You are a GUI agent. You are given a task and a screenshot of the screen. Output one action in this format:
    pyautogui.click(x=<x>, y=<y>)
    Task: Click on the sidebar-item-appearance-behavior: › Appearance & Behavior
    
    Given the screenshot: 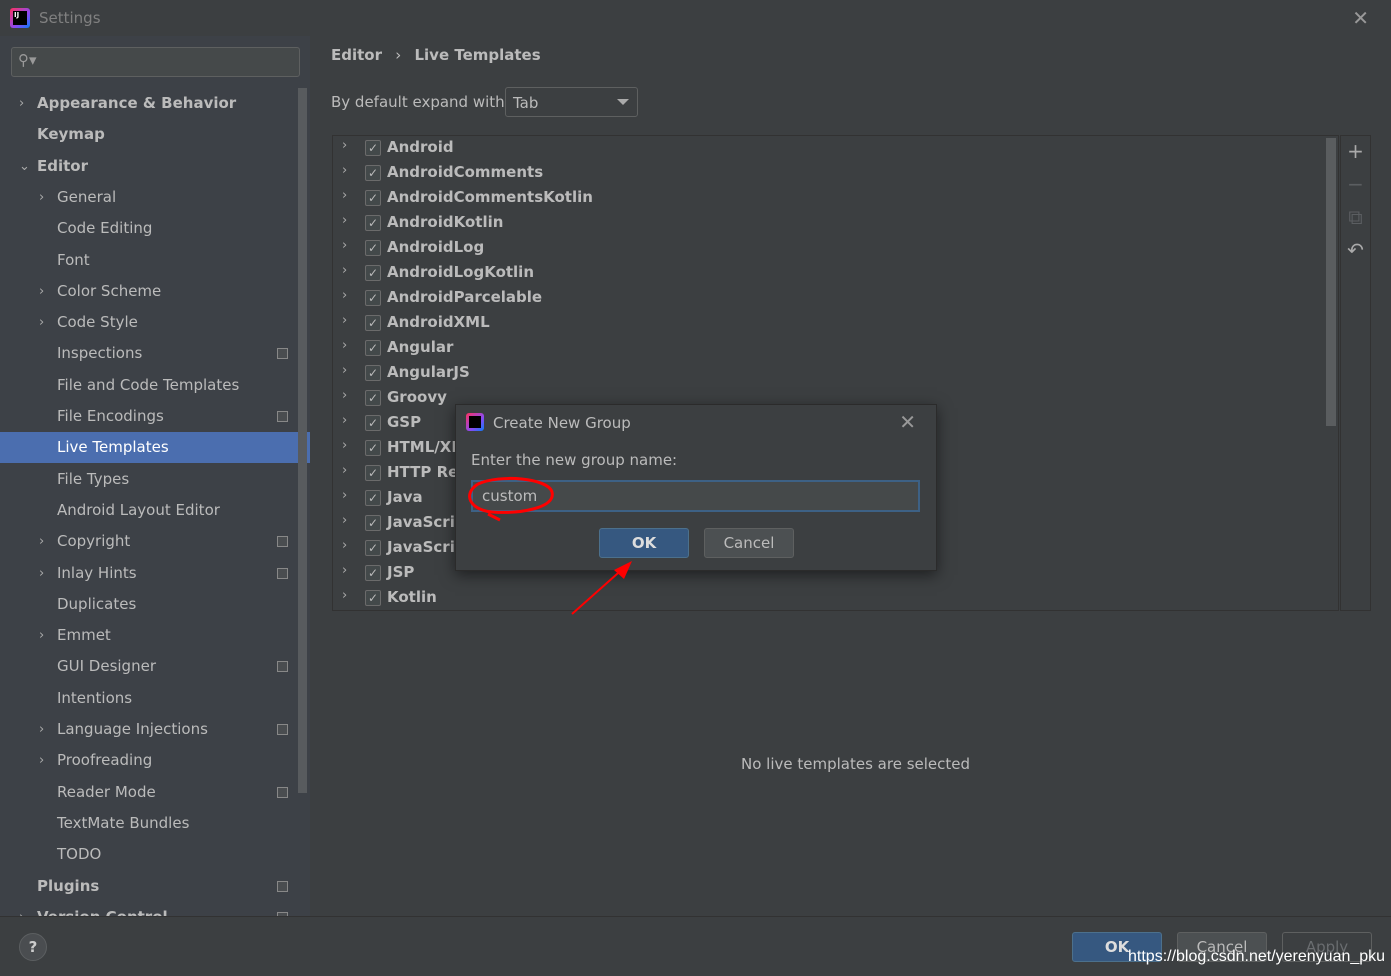 What is the action you would take?
    pyautogui.click(x=155, y=103)
    